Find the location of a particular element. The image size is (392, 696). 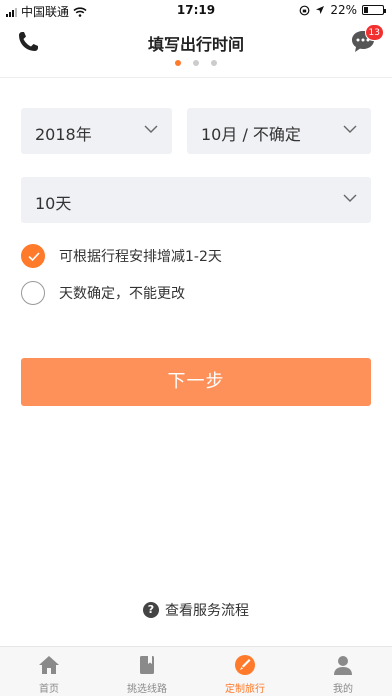

step-indicator is located at coordinates (196, 63).